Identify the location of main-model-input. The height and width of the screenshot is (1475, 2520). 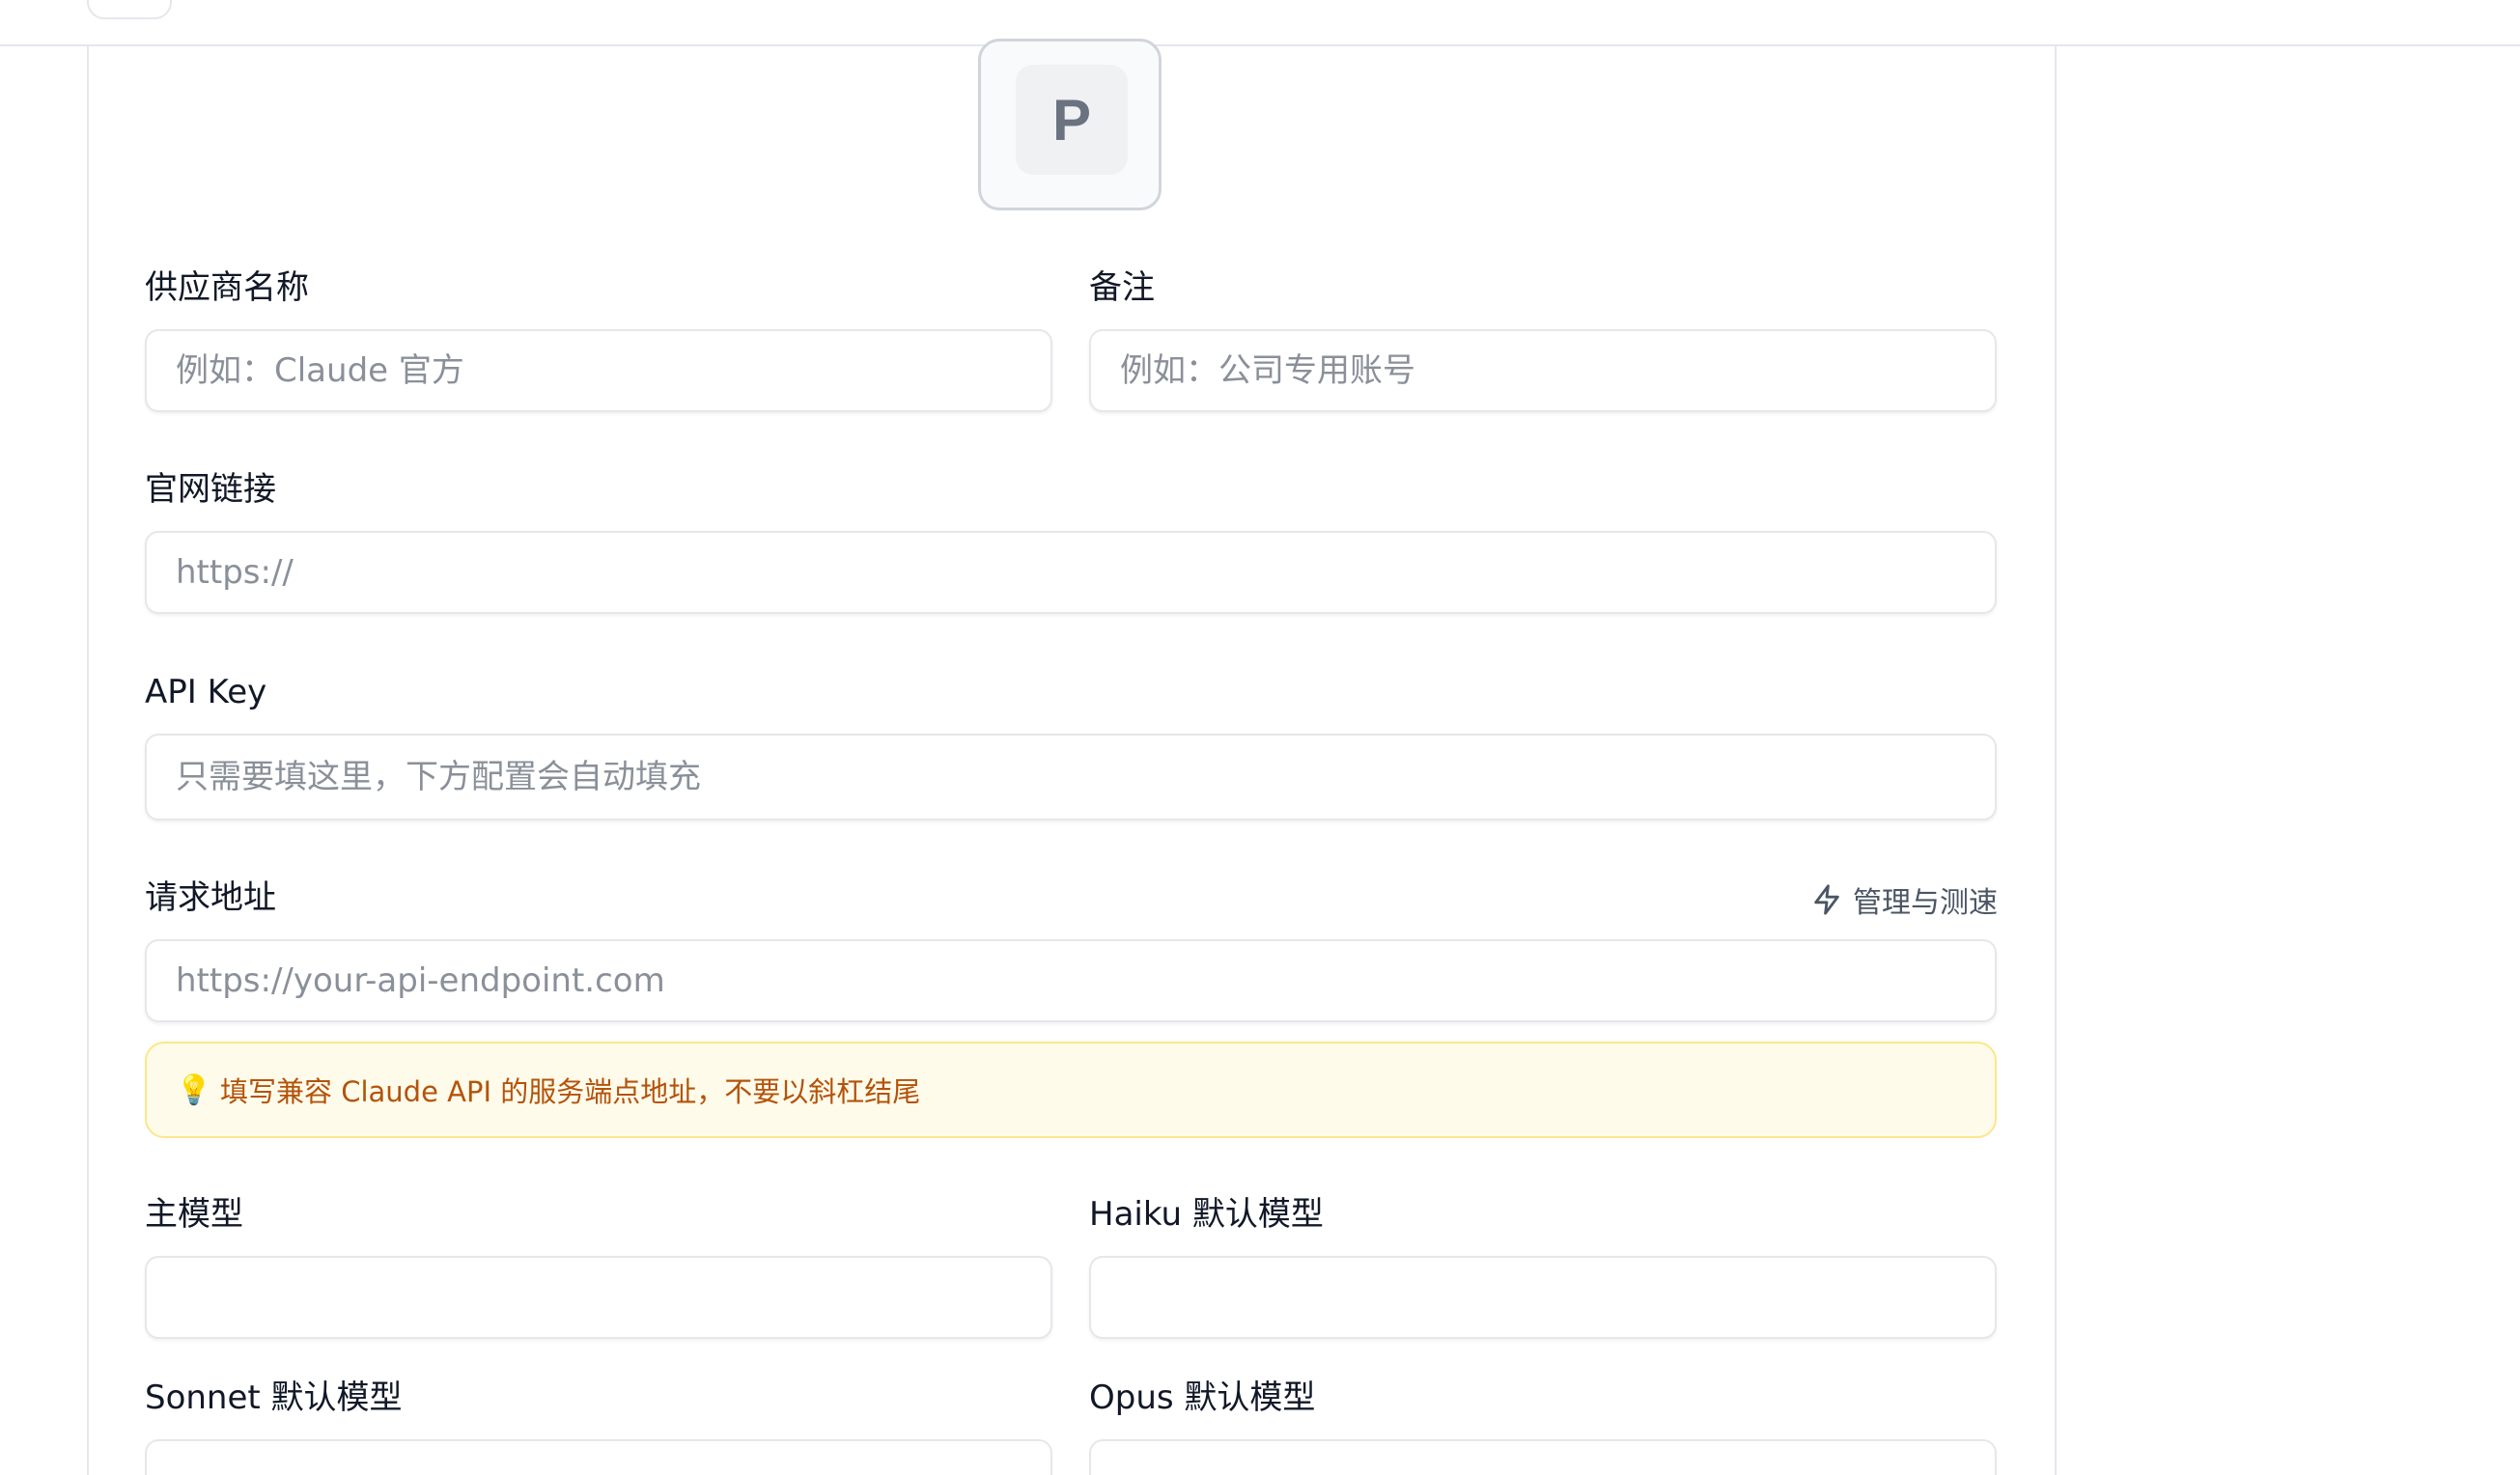
(599, 1298).